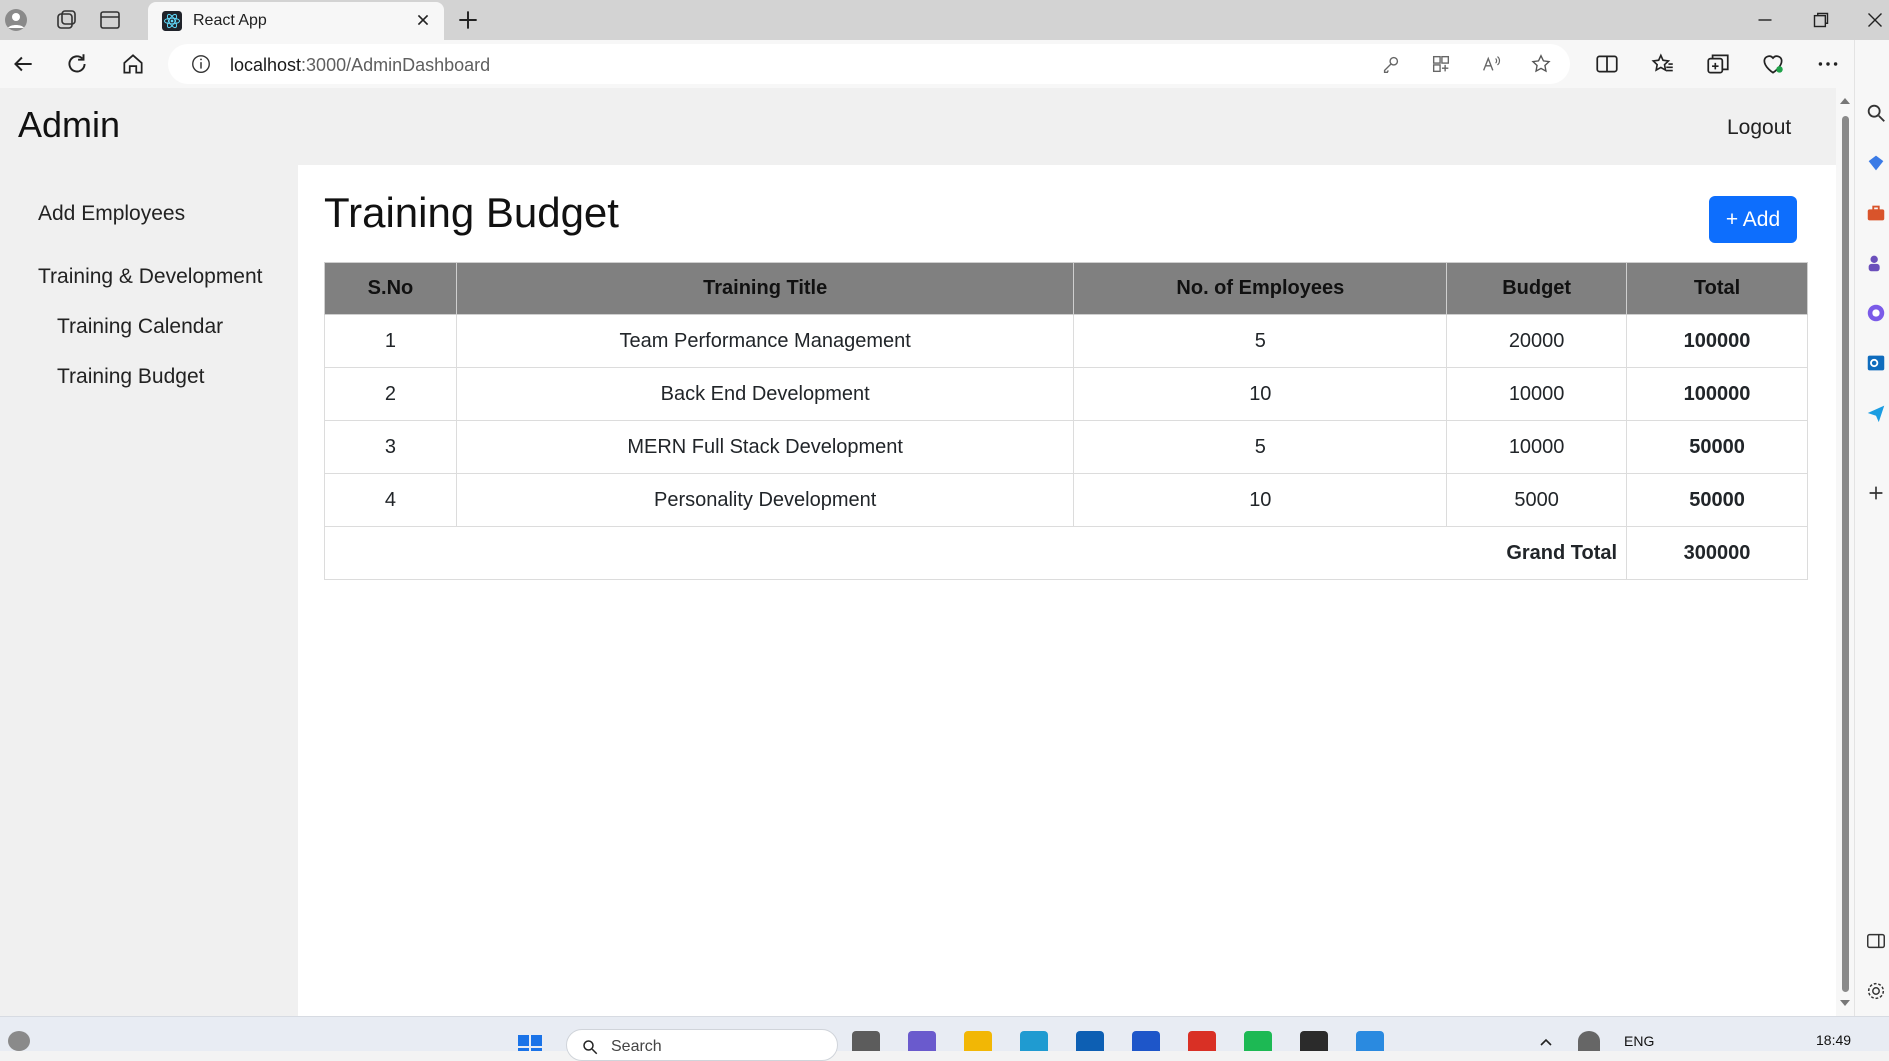 This screenshot has width=1889, height=1061. What do you see at coordinates (1875, 20) in the screenshot?
I see `close-window-icon` at bounding box center [1875, 20].